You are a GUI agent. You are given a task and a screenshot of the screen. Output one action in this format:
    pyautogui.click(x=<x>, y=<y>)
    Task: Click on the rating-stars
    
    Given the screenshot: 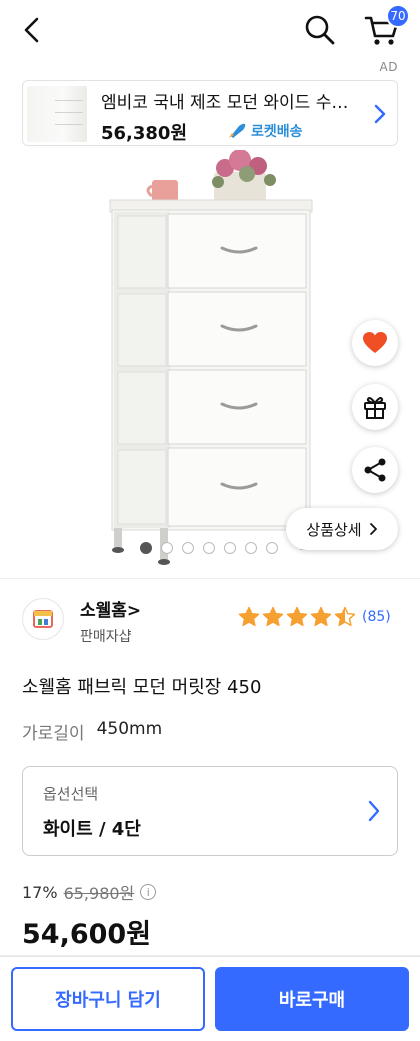 What is the action you would take?
    pyautogui.click(x=297, y=617)
    